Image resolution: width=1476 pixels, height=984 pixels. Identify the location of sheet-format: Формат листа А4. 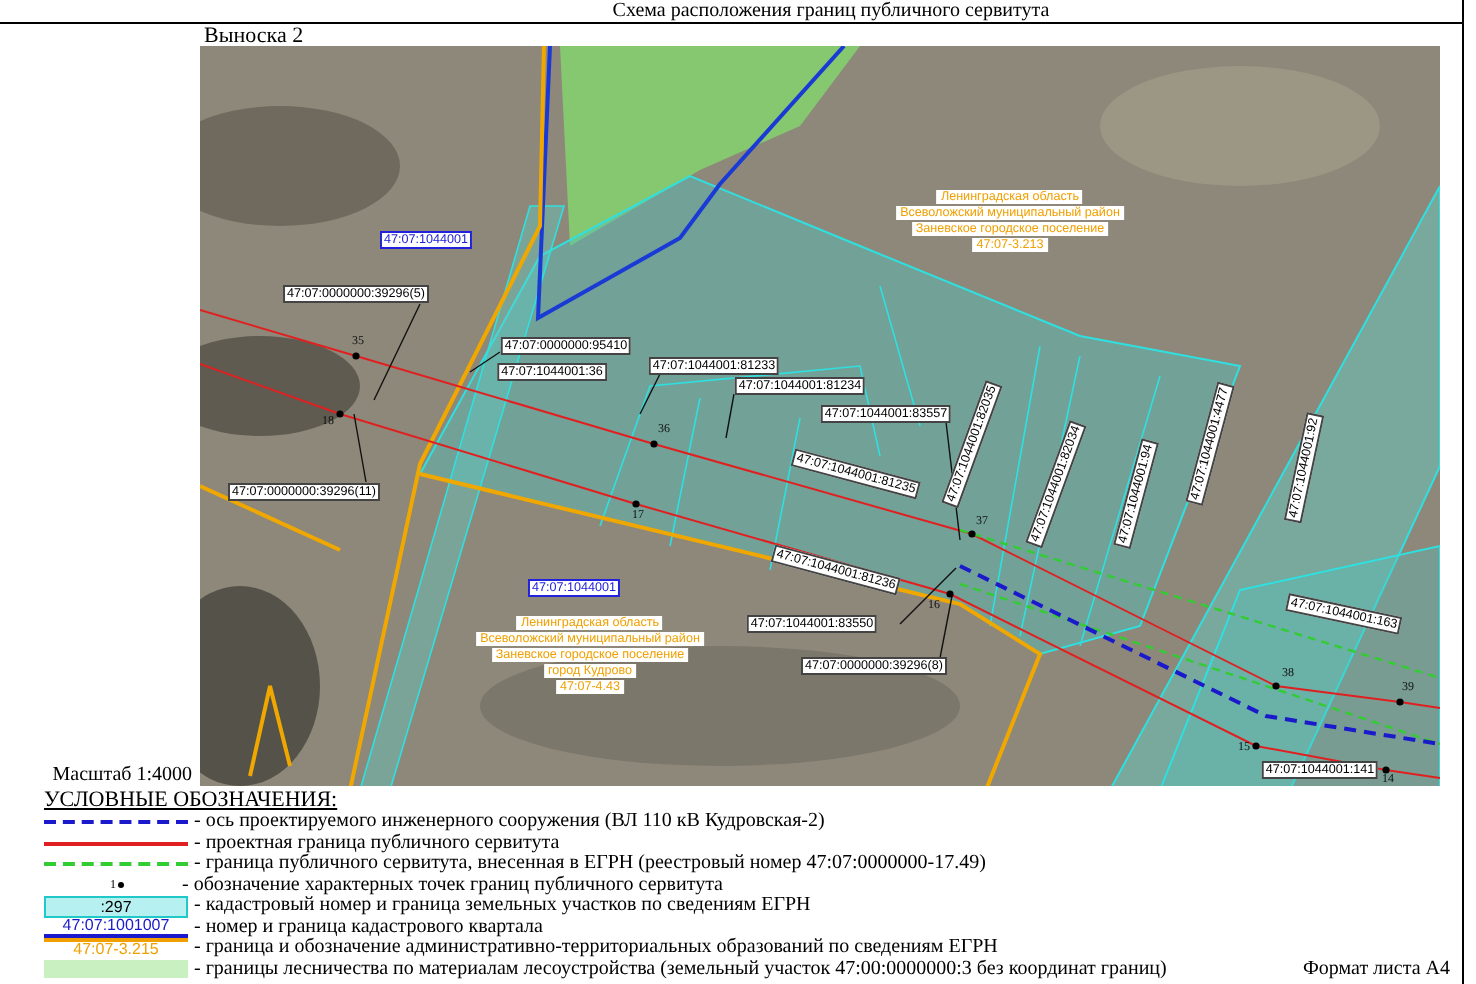
(1377, 969).